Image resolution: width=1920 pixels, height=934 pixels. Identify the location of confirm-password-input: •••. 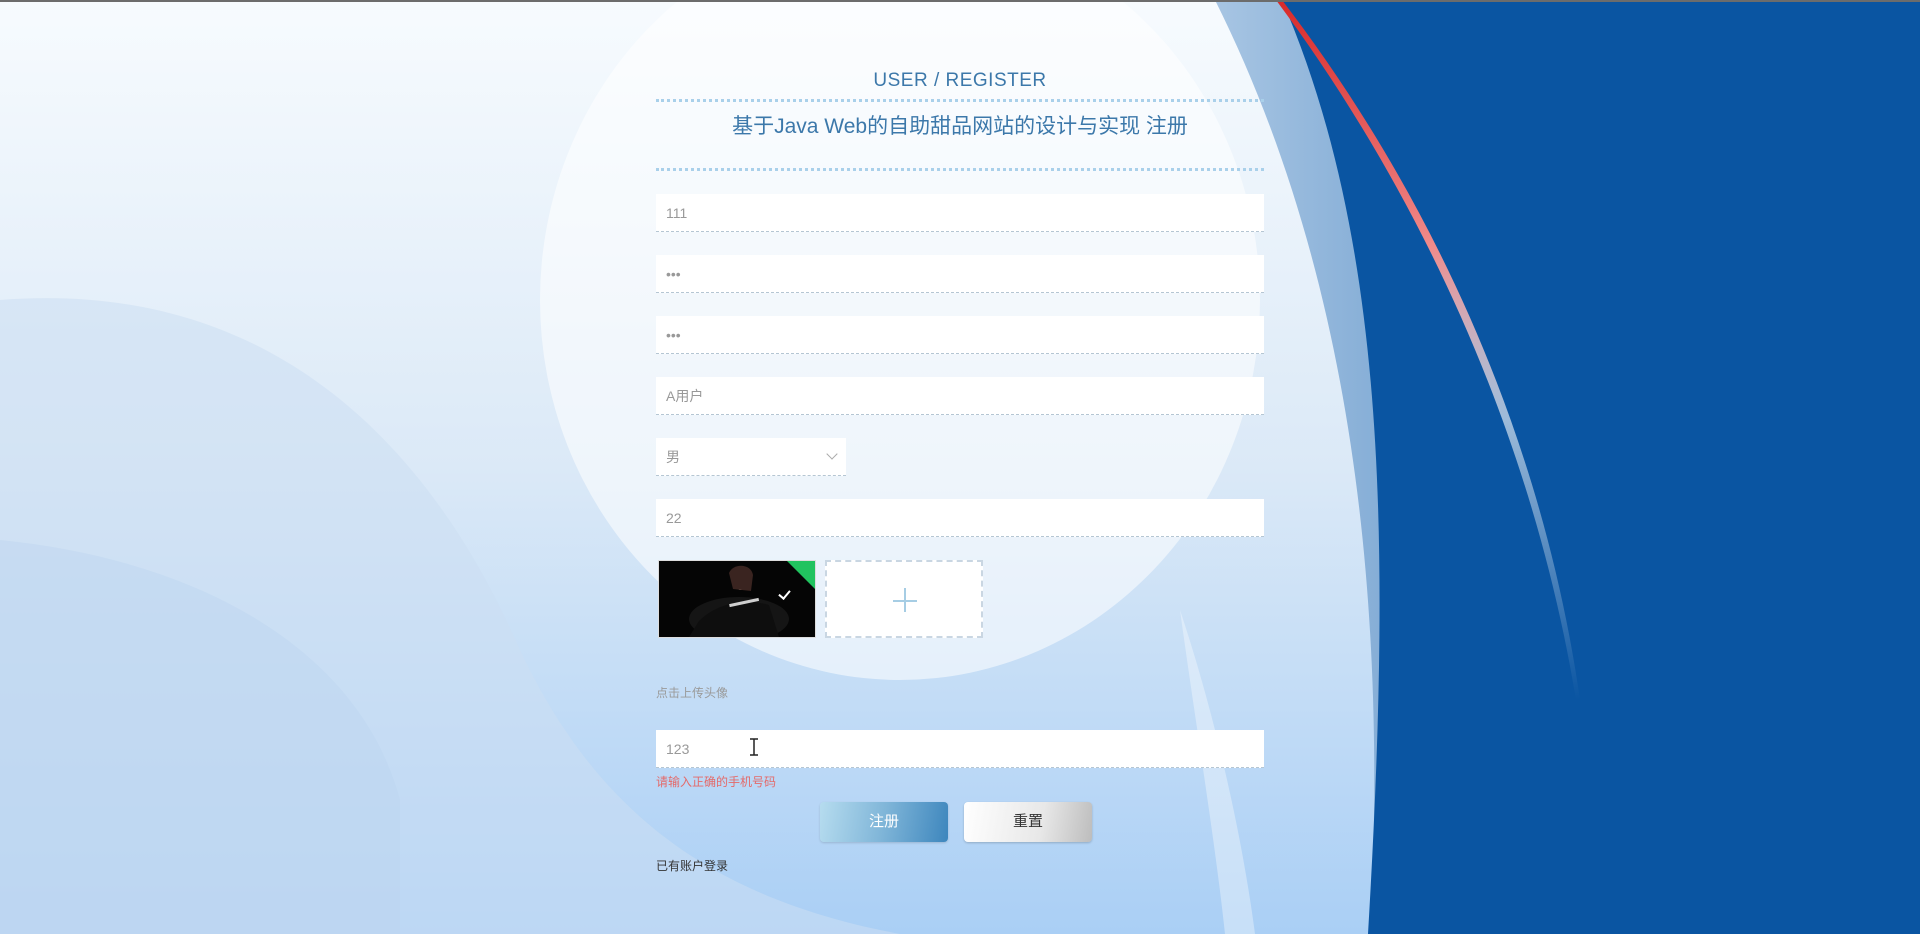
(960, 335).